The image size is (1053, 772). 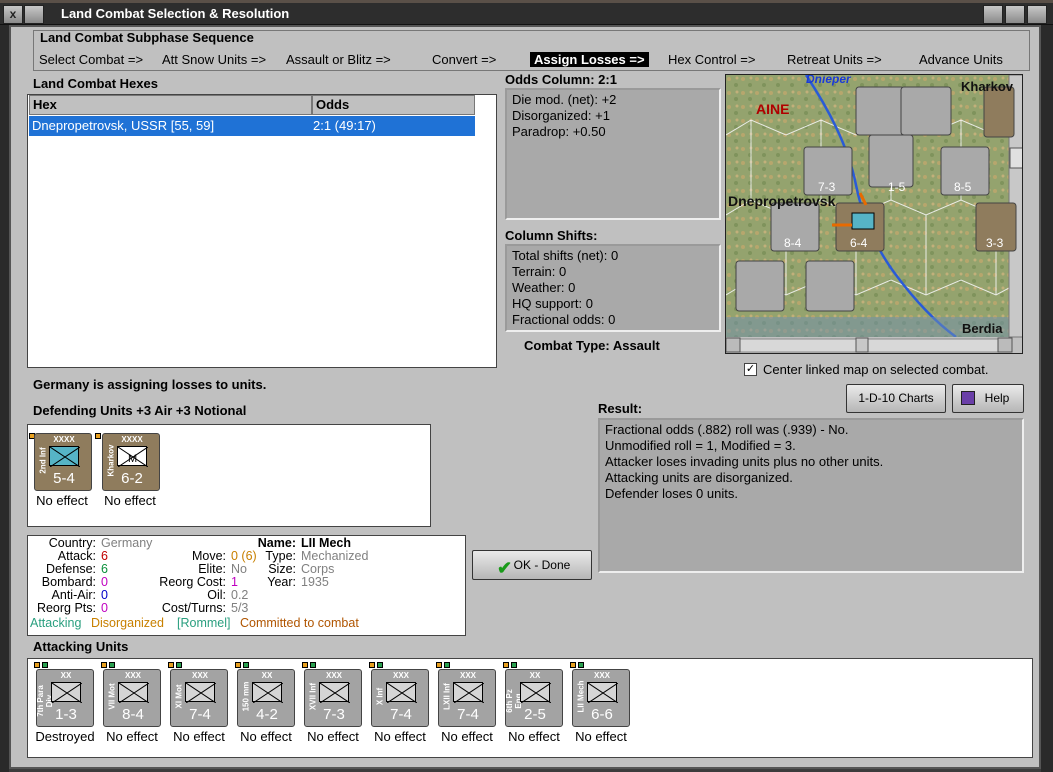 What do you see at coordinates (193, 608) in the screenshot?
I see `detail-label: Cost/Turns:` at bounding box center [193, 608].